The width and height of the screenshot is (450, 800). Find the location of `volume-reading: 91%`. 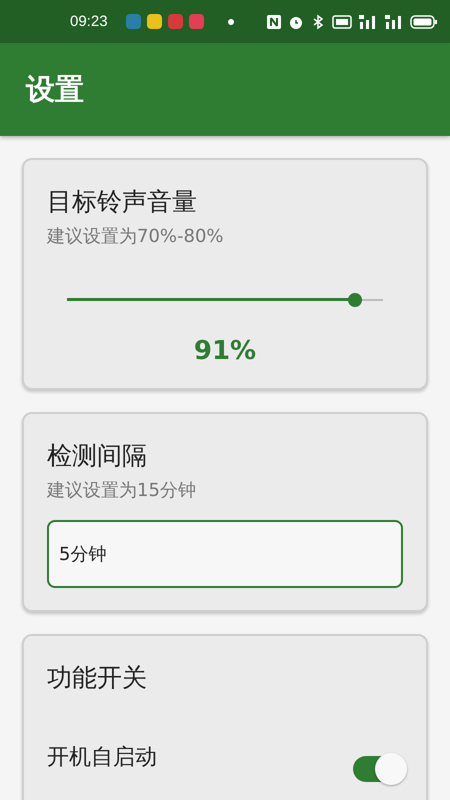

volume-reading: 91% is located at coordinates (225, 351).